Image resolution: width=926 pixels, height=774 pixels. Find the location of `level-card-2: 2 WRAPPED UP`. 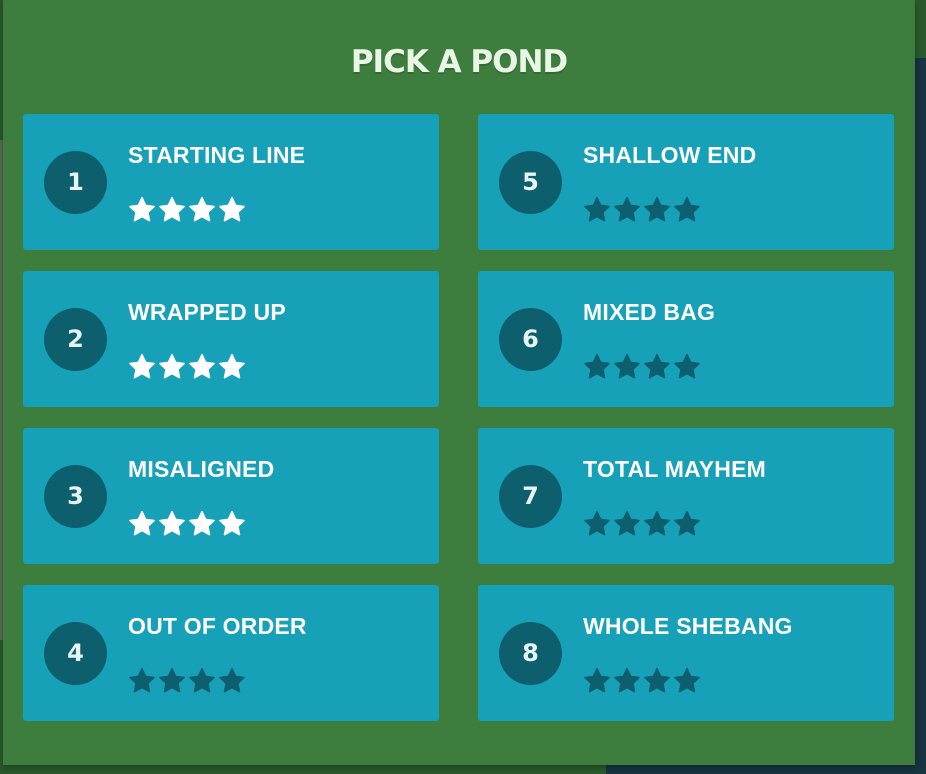

level-card-2: 2 WRAPPED UP is located at coordinates (231, 339).